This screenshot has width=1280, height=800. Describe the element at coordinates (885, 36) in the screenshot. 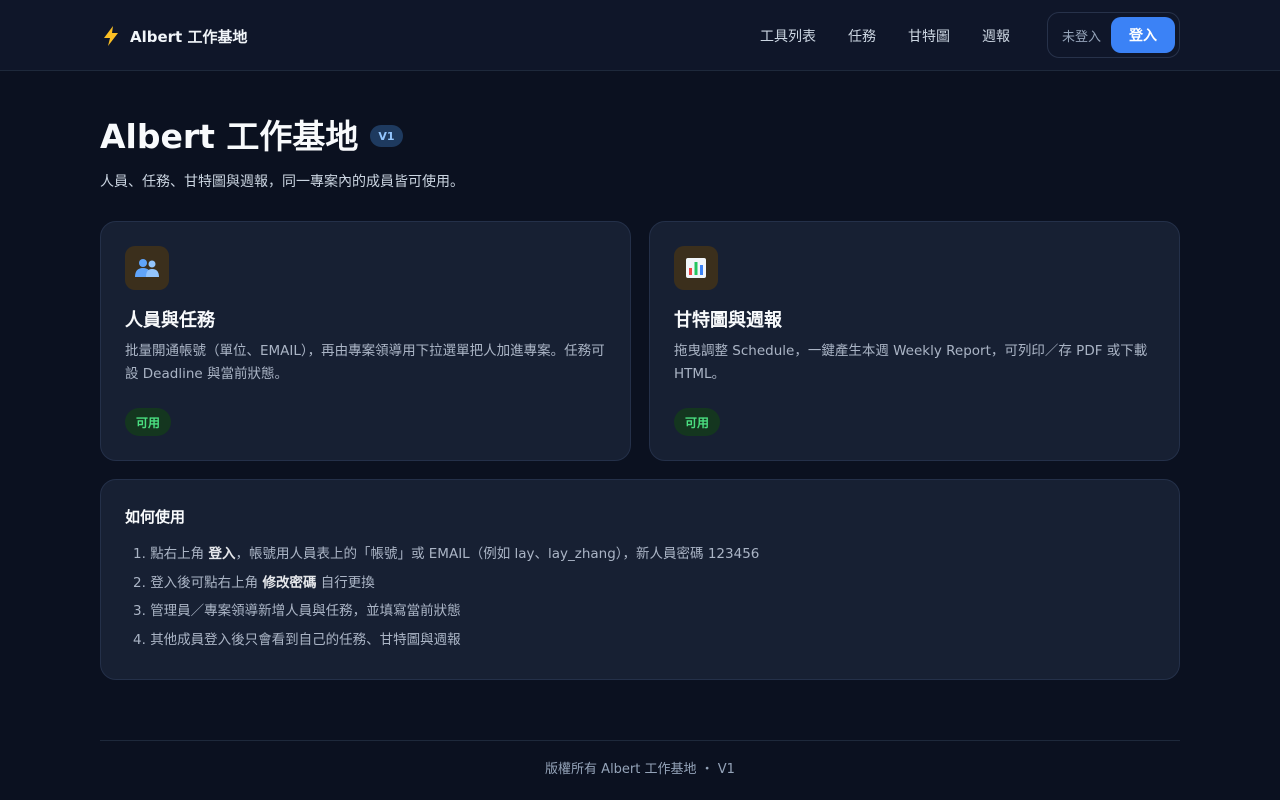

I see `nav-menu: 工具列表 任務 甘特圖 週報` at that location.